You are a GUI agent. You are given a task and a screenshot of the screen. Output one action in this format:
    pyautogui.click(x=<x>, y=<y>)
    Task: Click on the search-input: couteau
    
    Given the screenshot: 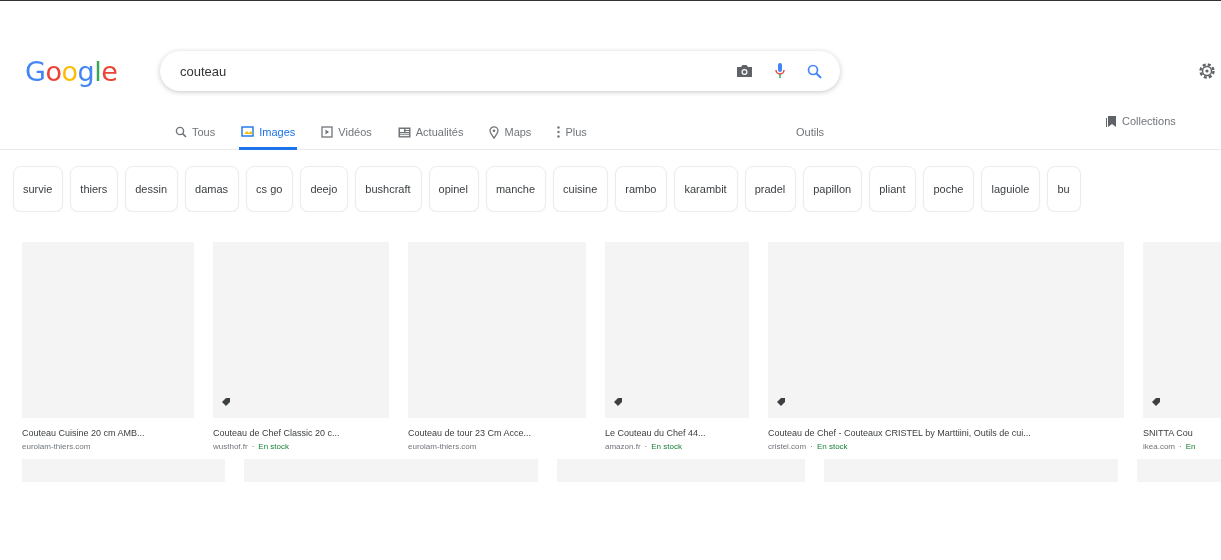 What is the action you would take?
    pyautogui.click(x=447, y=71)
    